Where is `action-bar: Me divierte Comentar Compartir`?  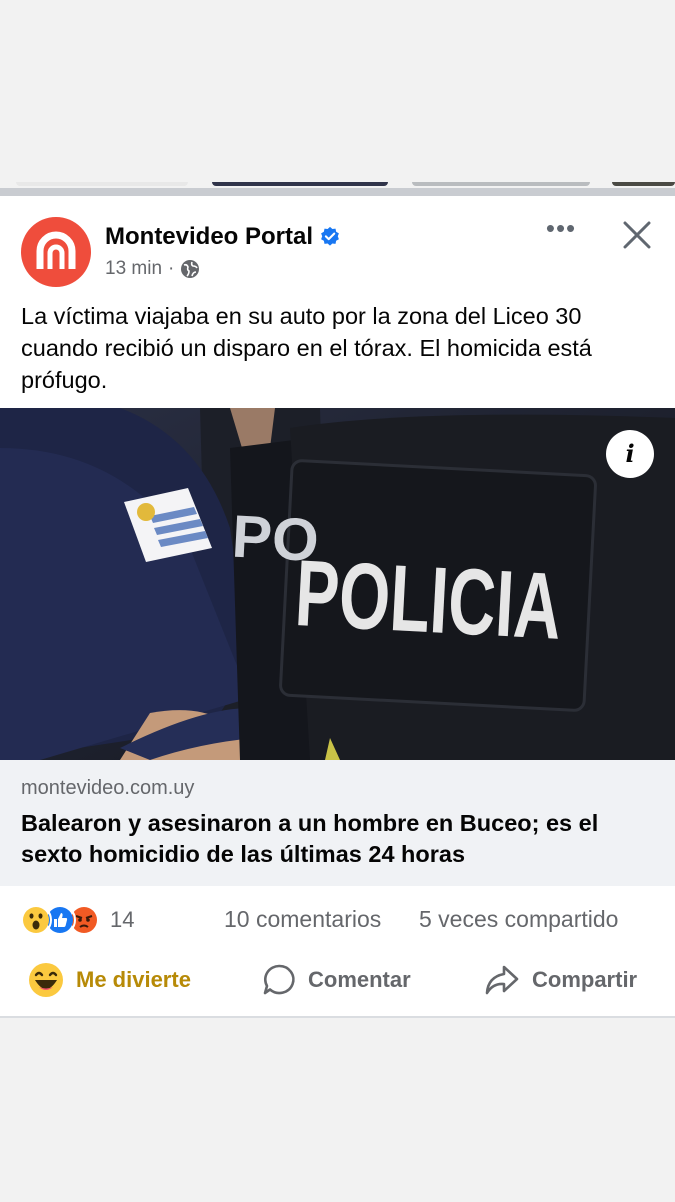 action-bar: Me divierte Comentar Compartir is located at coordinates (337, 980).